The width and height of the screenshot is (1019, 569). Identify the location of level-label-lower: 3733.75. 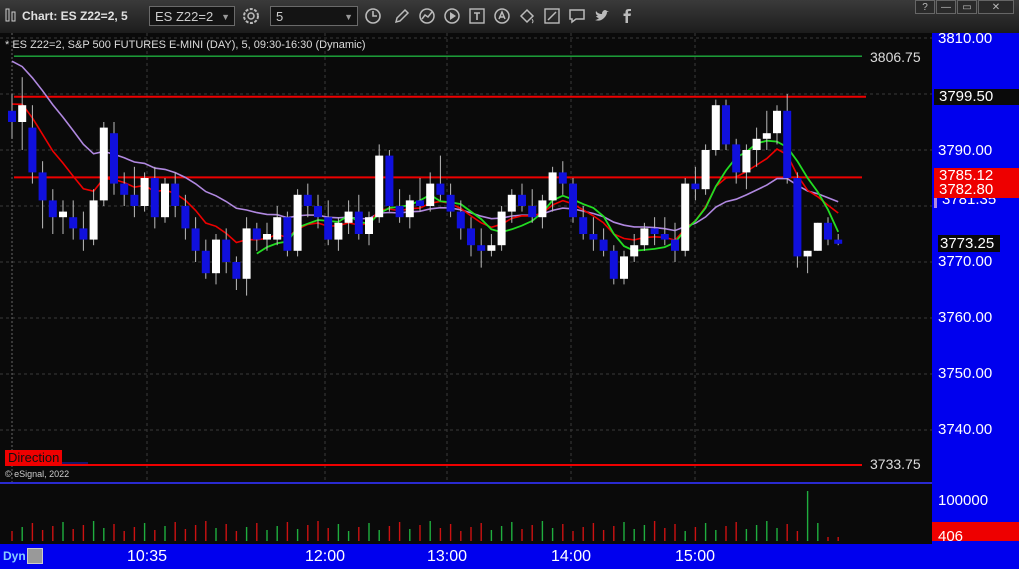
(895, 464).